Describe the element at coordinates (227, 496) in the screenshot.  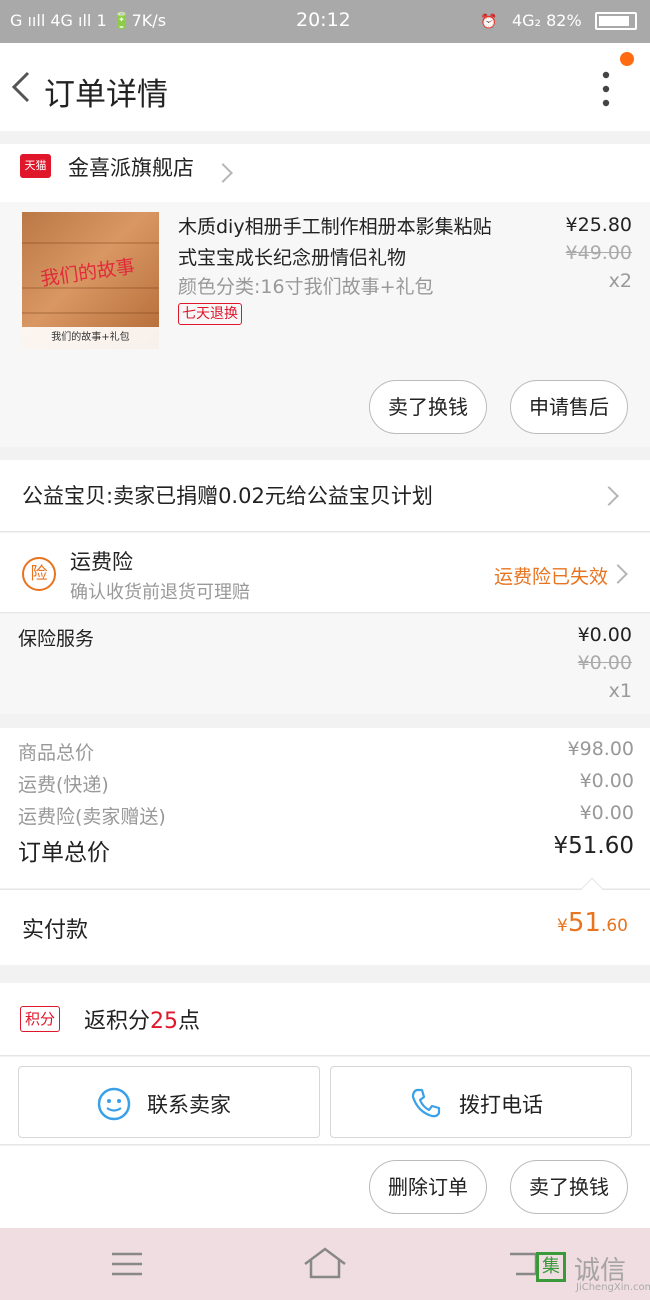
I see `charity-text: 公益宝贝:卖家已捐赠0.02元给公益宝贝计划` at that location.